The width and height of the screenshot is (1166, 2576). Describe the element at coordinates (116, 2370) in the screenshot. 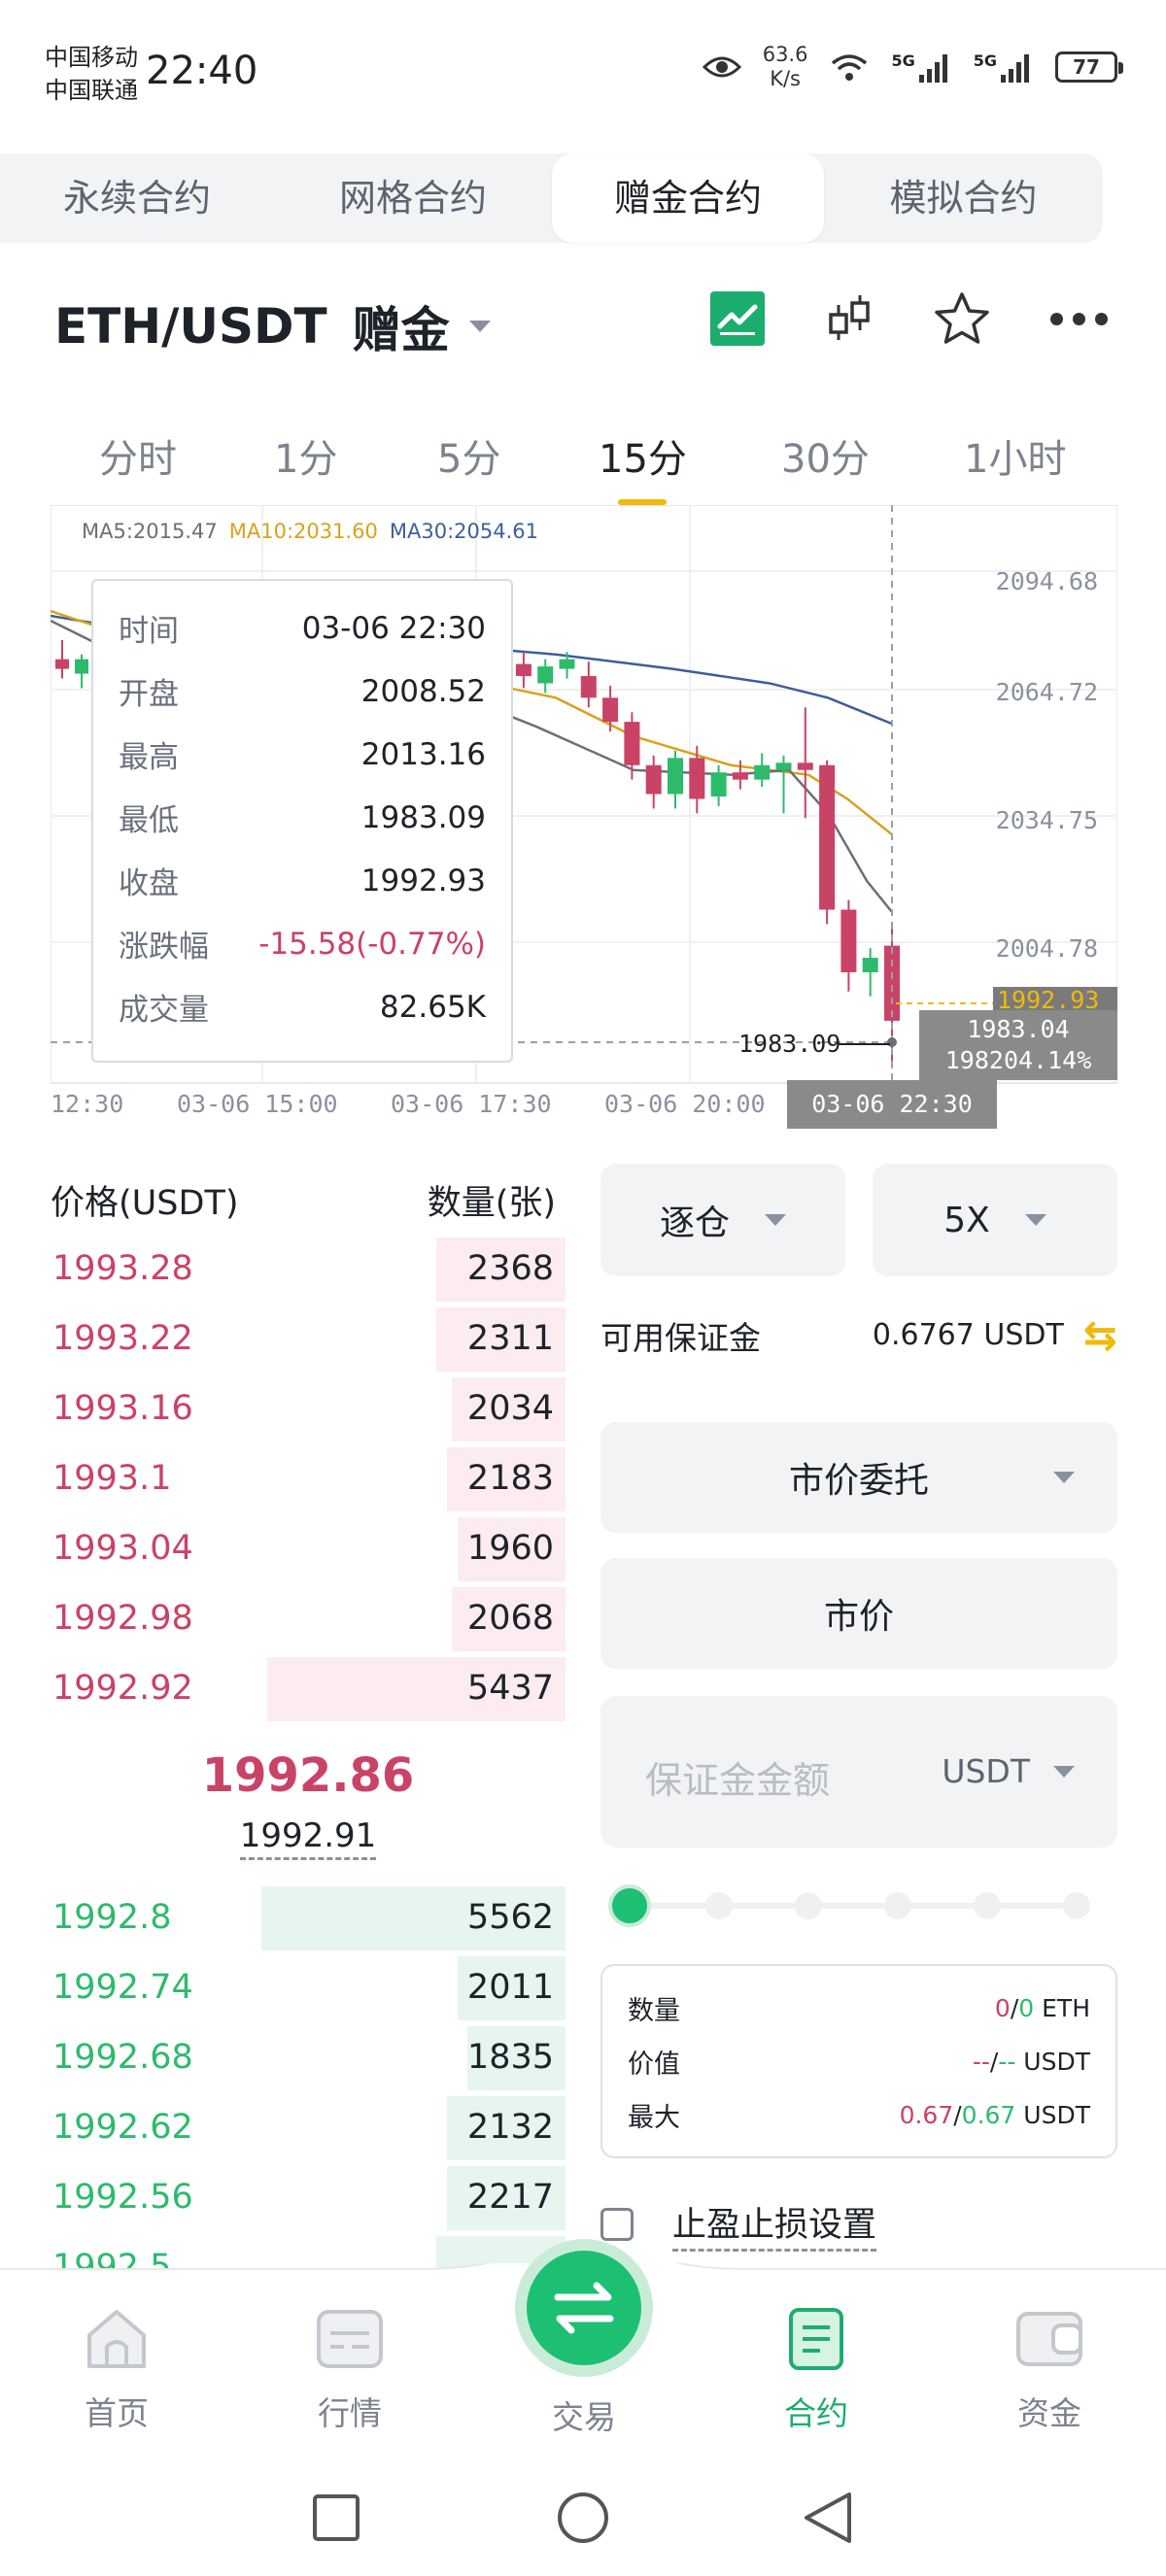

I see `nav-home: 首页` at that location.